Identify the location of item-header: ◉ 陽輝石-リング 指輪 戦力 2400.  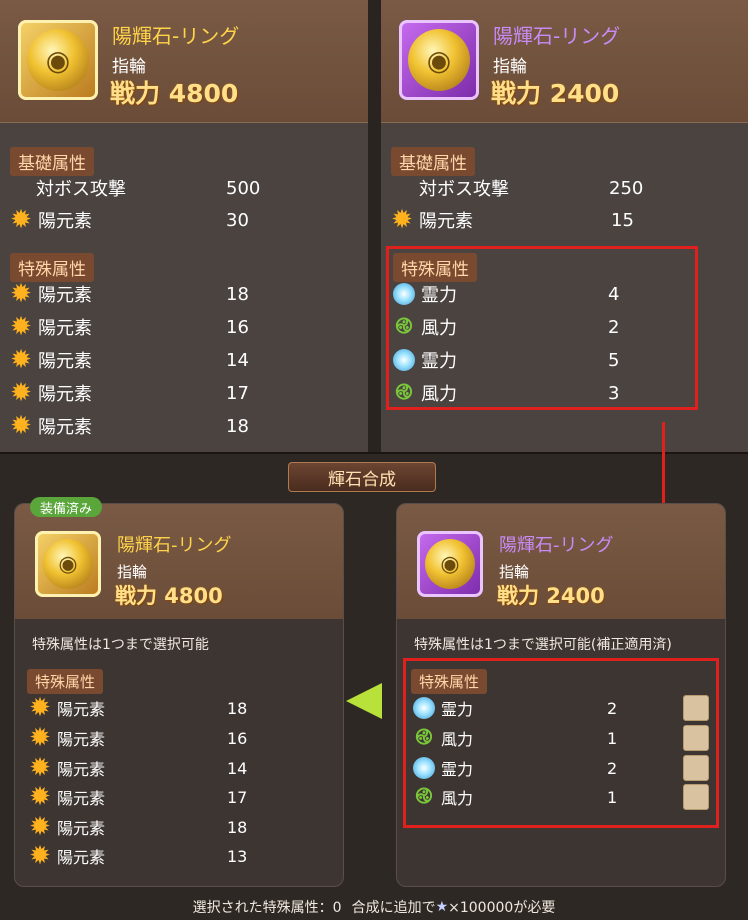
(564, 61).